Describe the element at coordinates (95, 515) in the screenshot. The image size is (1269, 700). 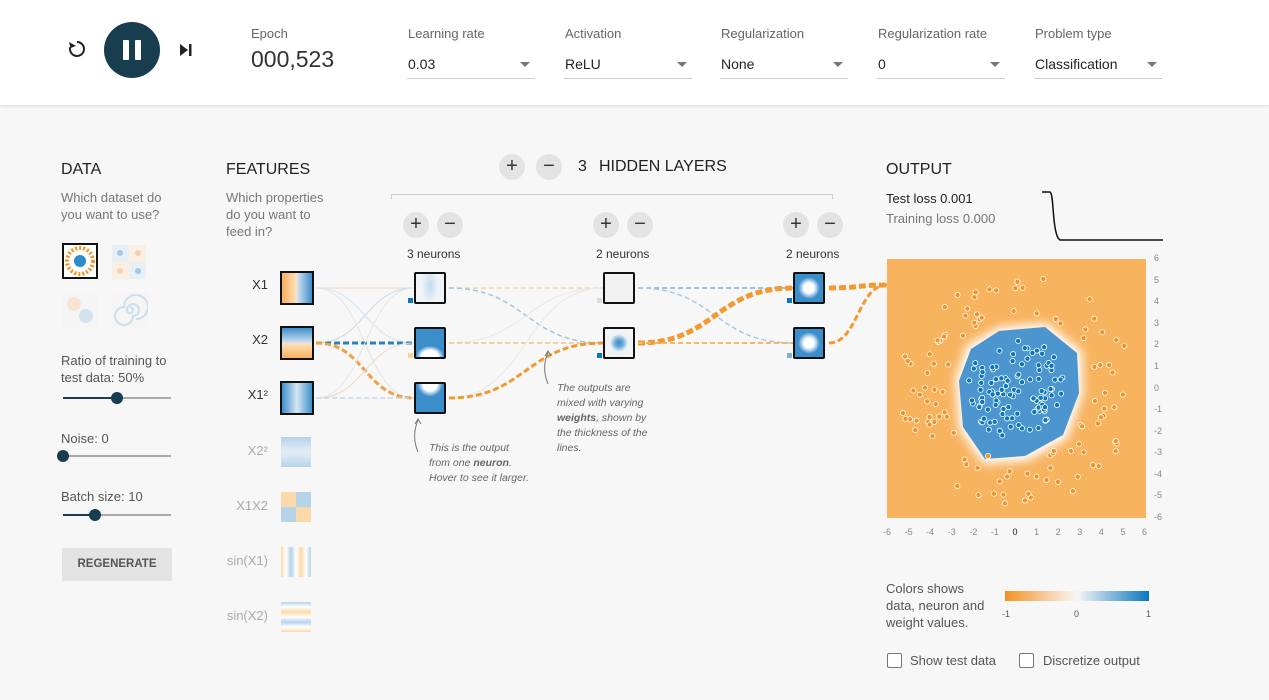
I see `batch-slider-knob` at that location.